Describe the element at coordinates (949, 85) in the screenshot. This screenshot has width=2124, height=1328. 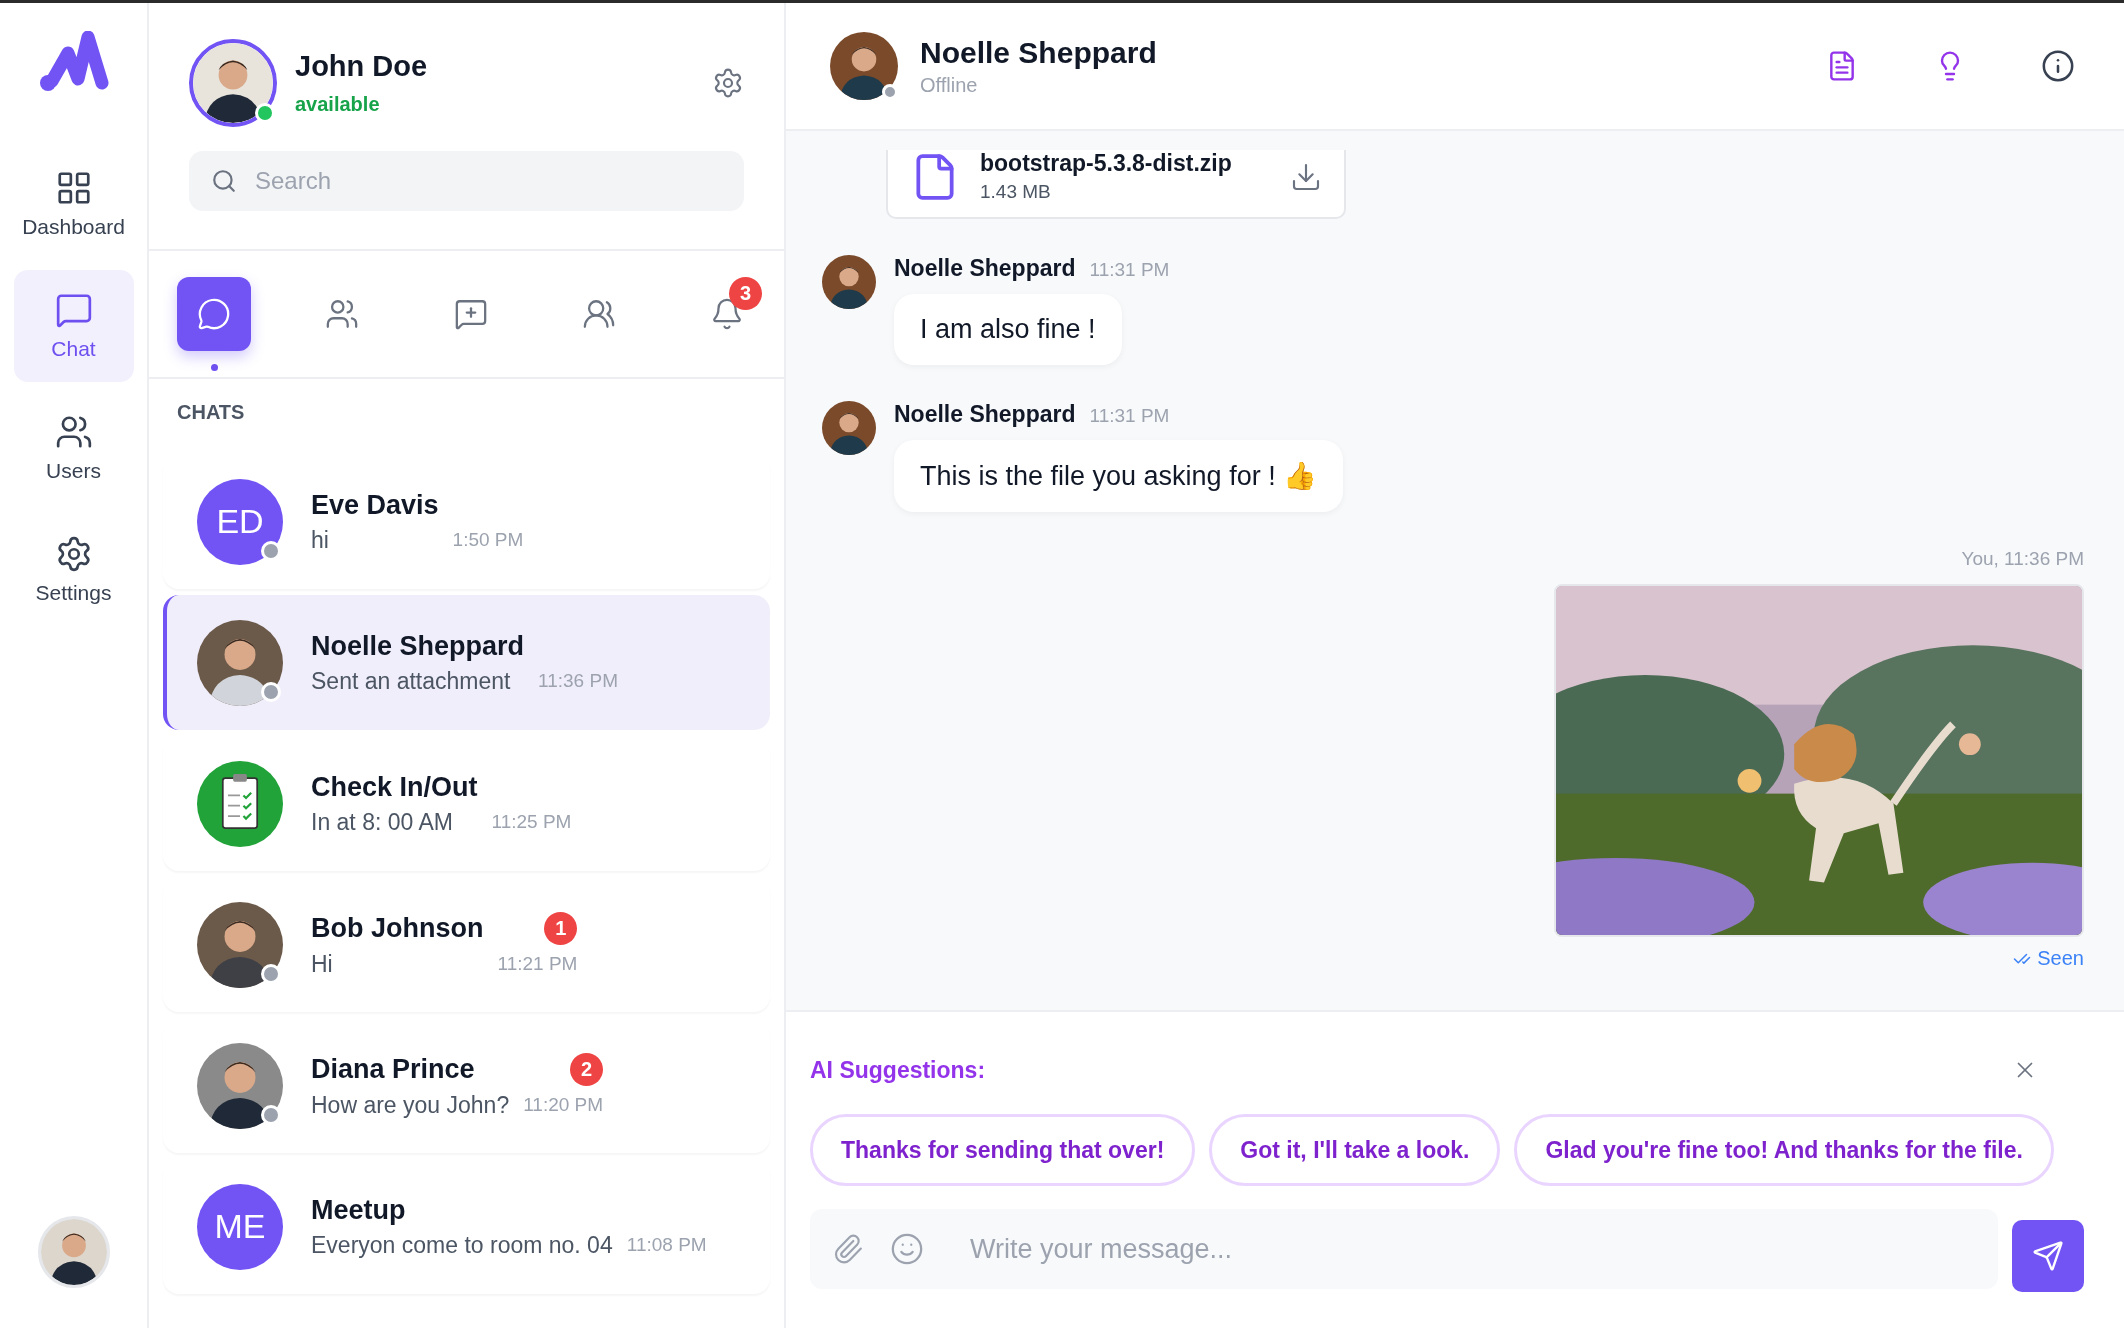
I see `contact-status: Offline` at that location.